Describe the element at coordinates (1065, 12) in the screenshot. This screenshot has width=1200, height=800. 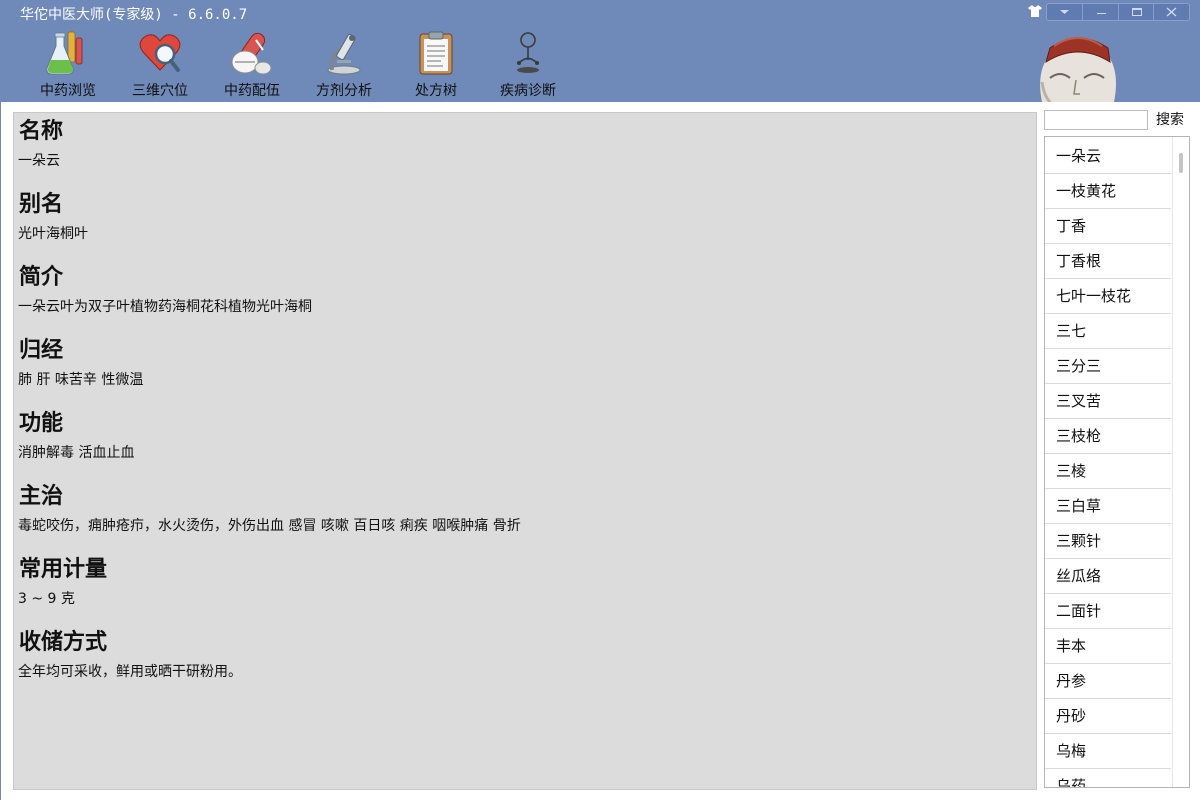
I see `settings-icon` at that location.